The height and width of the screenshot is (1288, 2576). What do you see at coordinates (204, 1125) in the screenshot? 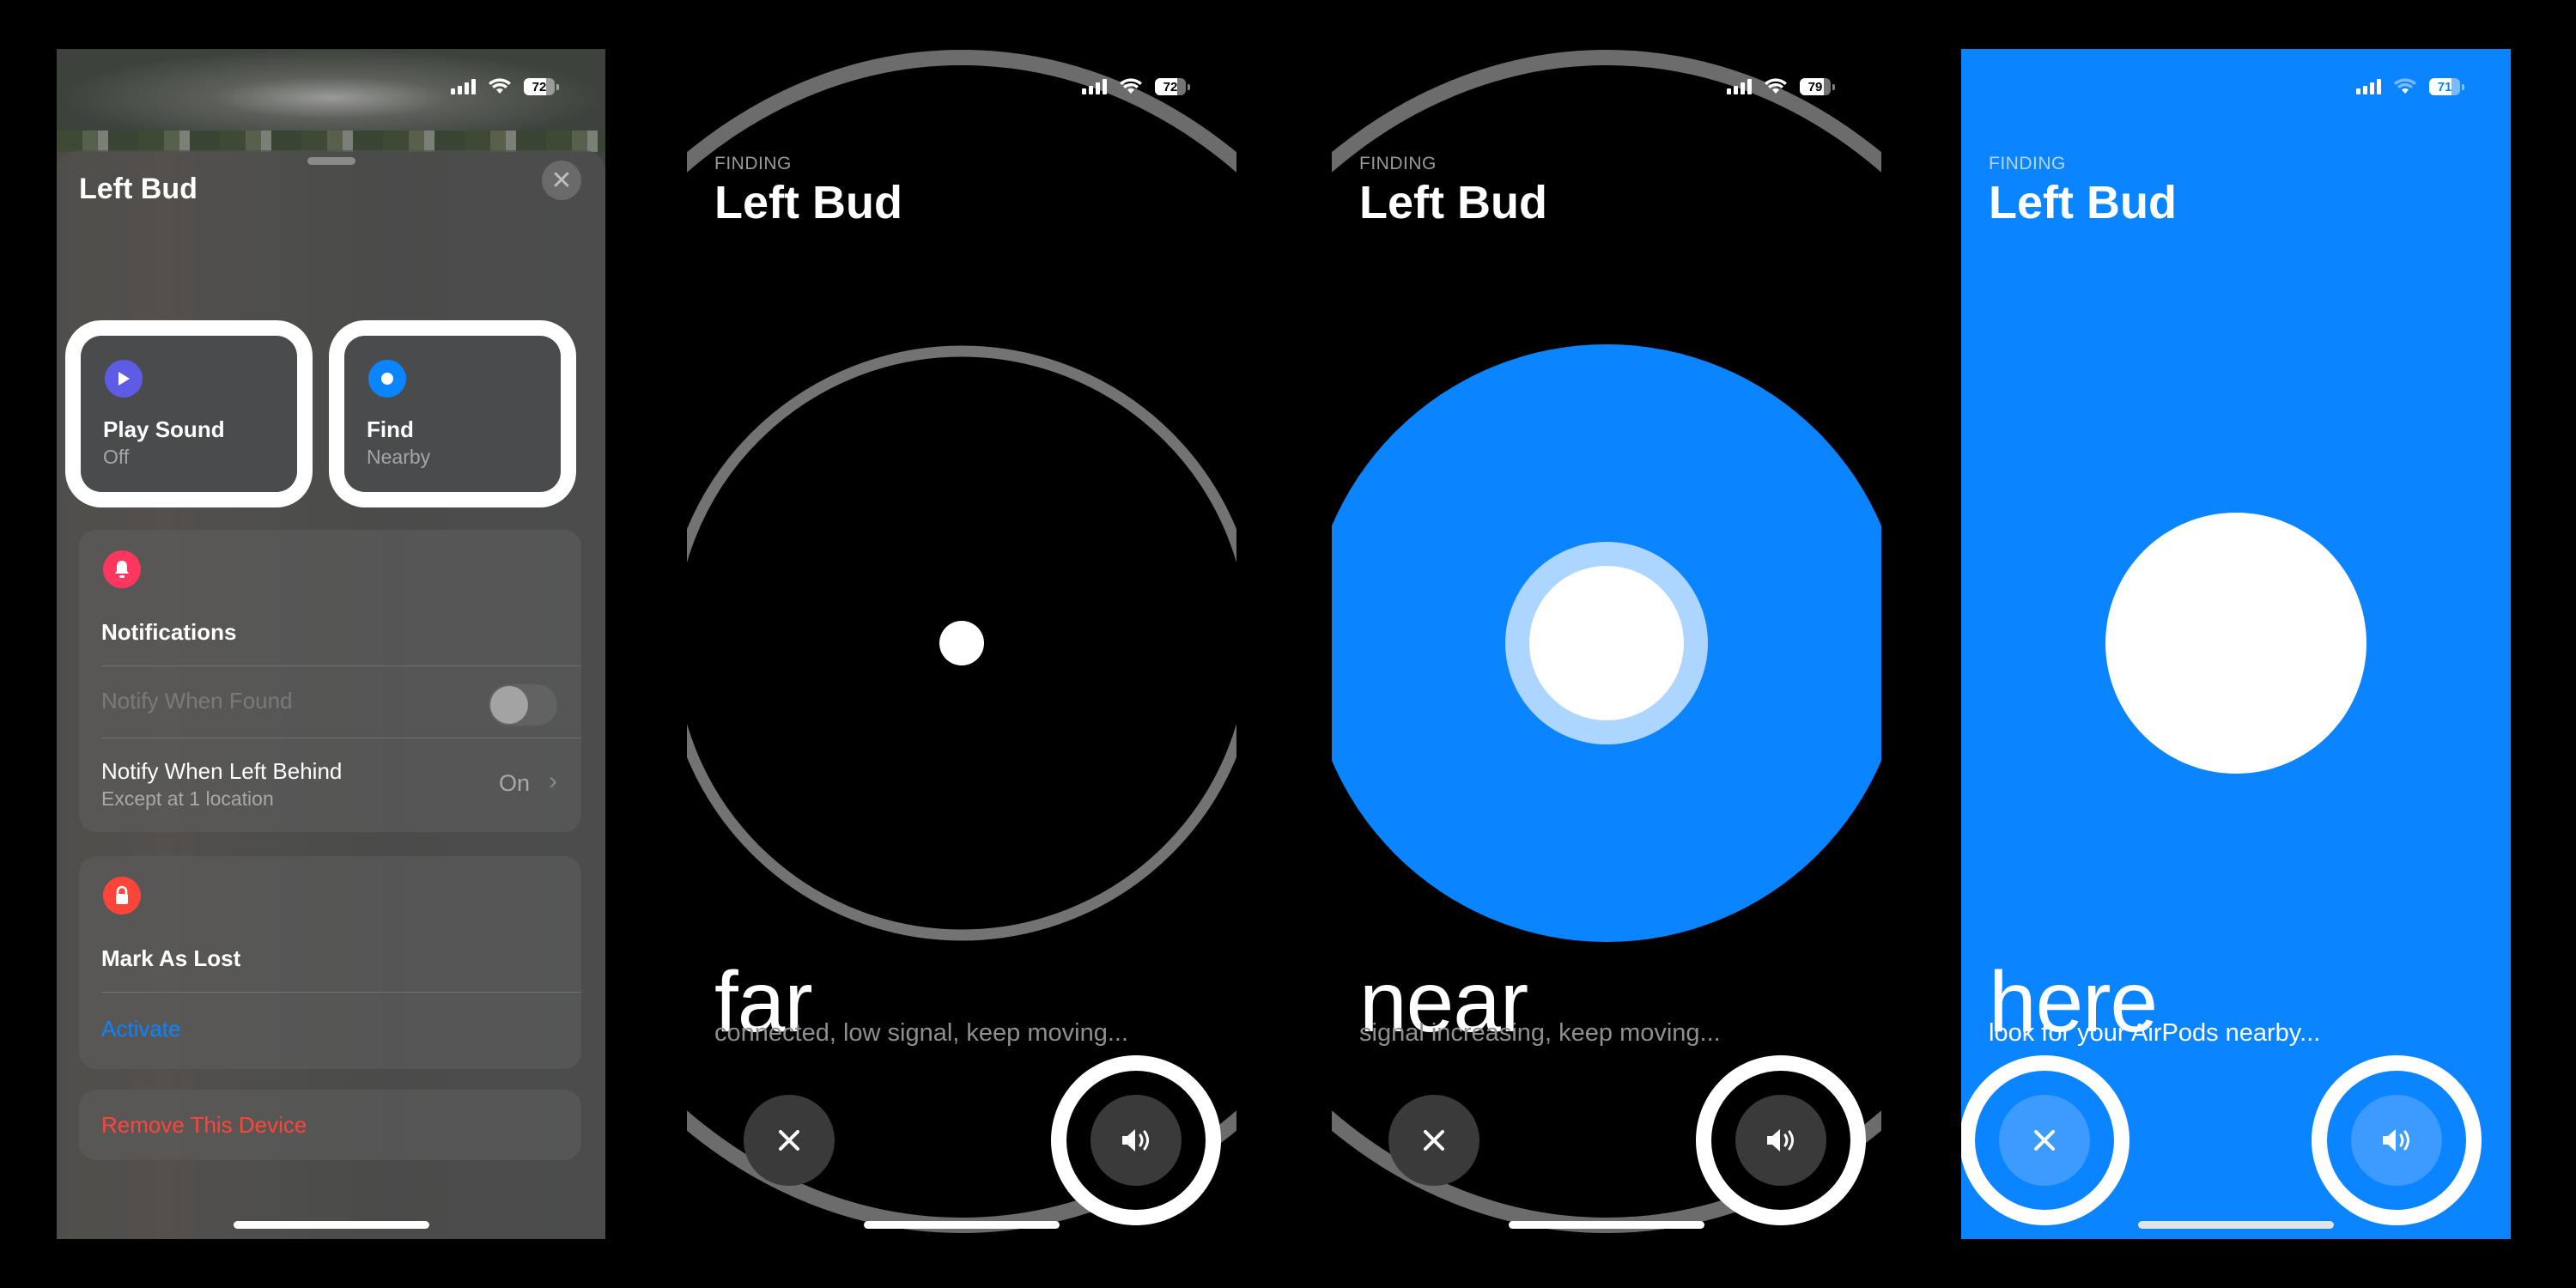
I see `remove-device-button: Remove This Device` at bounding box center [204, 1125].